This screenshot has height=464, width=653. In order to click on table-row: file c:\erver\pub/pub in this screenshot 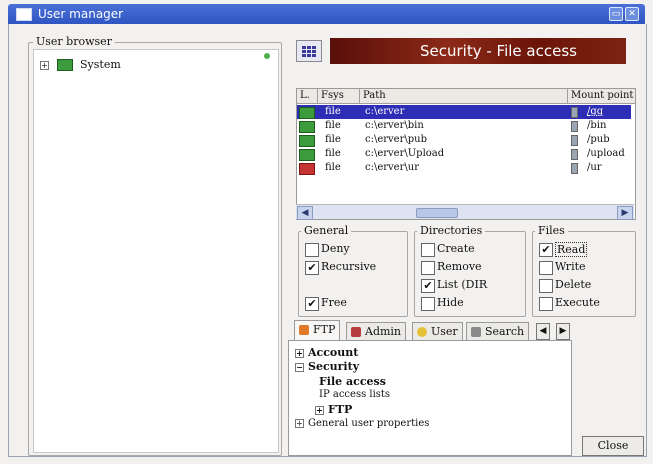, I will do `click(464, 140)`.